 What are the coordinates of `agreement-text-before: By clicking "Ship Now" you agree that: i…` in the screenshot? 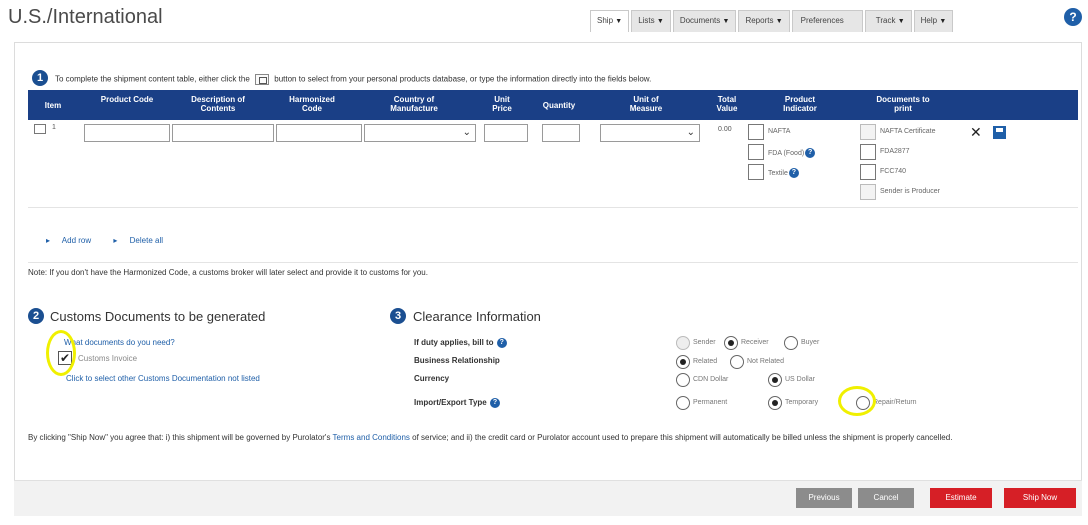 It's located at (179, 437).